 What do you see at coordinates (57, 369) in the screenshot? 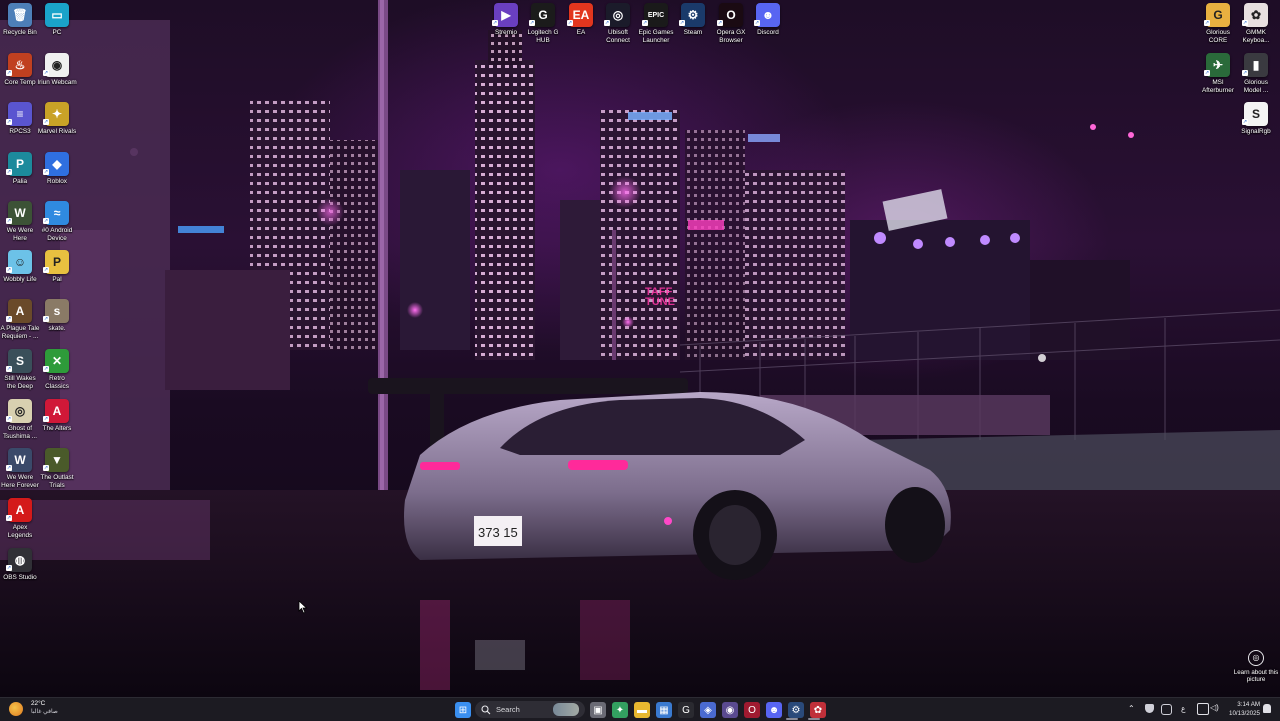
I see `desktop-icon-retro-classics: ✕ ↗ Retro Classics` at bounding box center [57, 369].